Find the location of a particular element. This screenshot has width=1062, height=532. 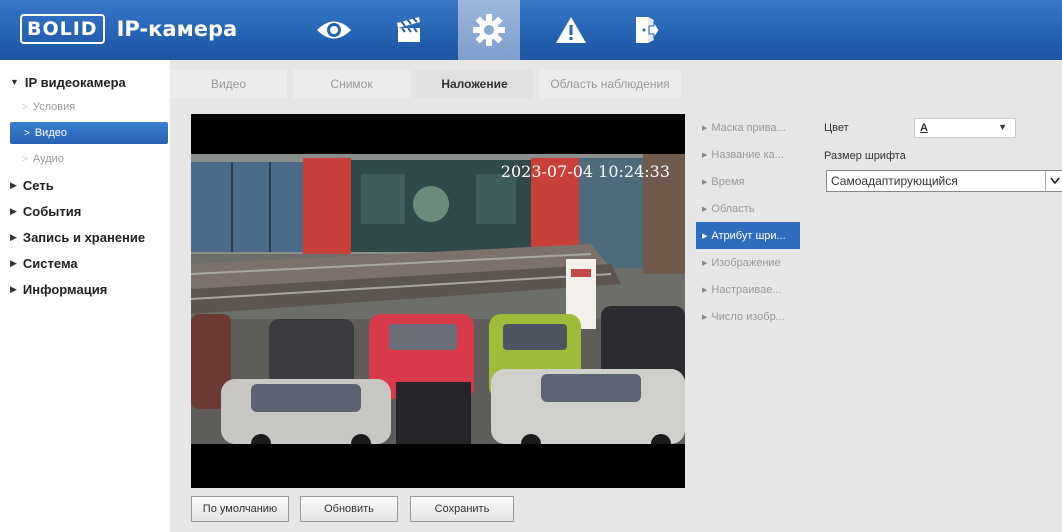

gear-icon is located at coordinates (489, 30).